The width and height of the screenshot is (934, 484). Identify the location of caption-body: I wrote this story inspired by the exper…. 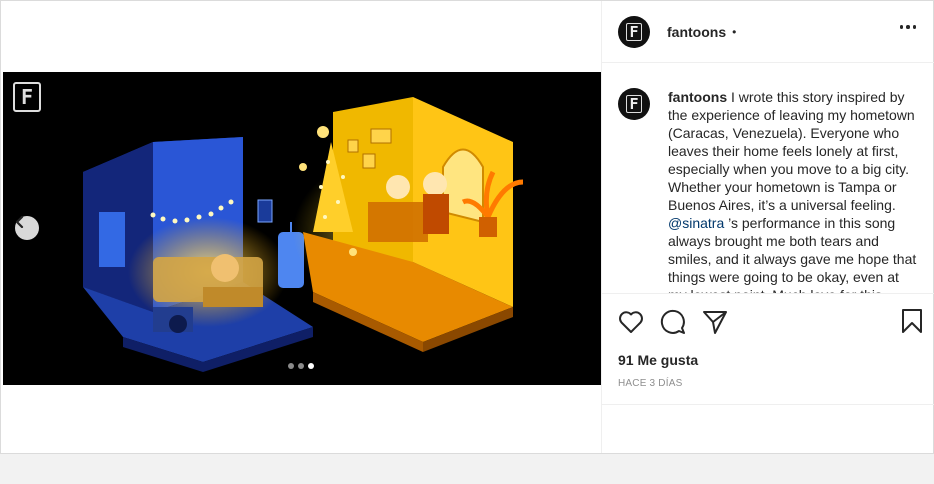
(791, 151).